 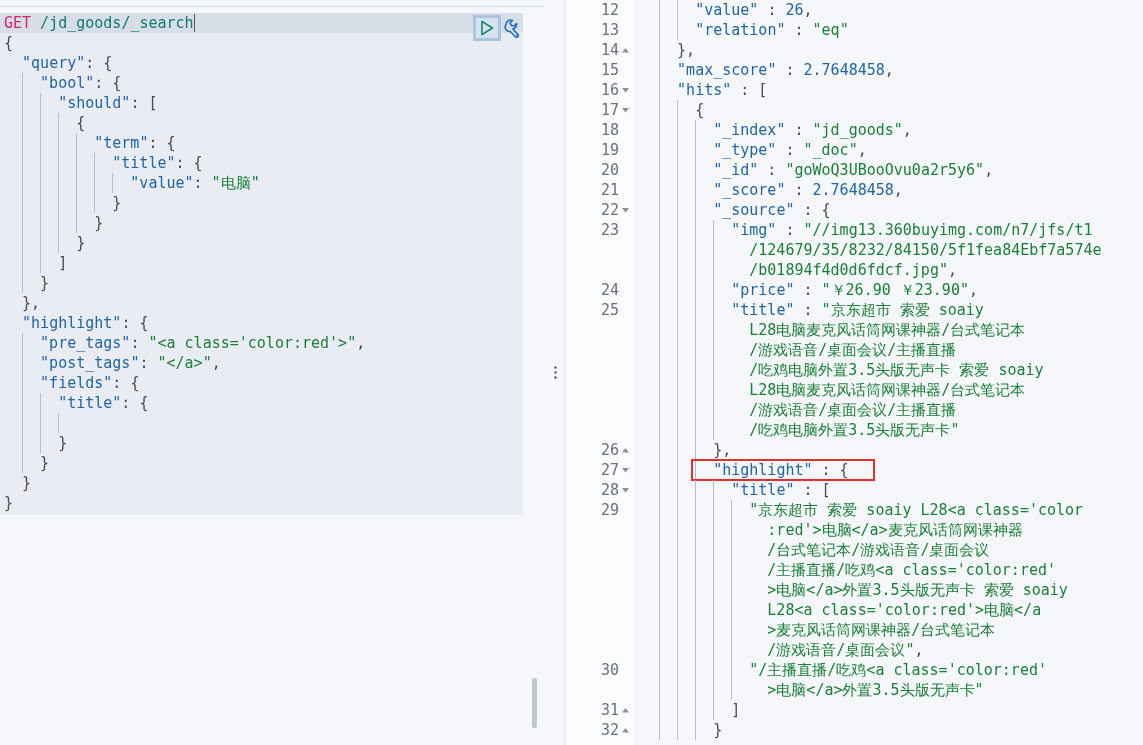 What do you see at coordinates (853, 190) in the screenshot?
I see `json-number: 2.7648458` at bounding box center [853, 190].